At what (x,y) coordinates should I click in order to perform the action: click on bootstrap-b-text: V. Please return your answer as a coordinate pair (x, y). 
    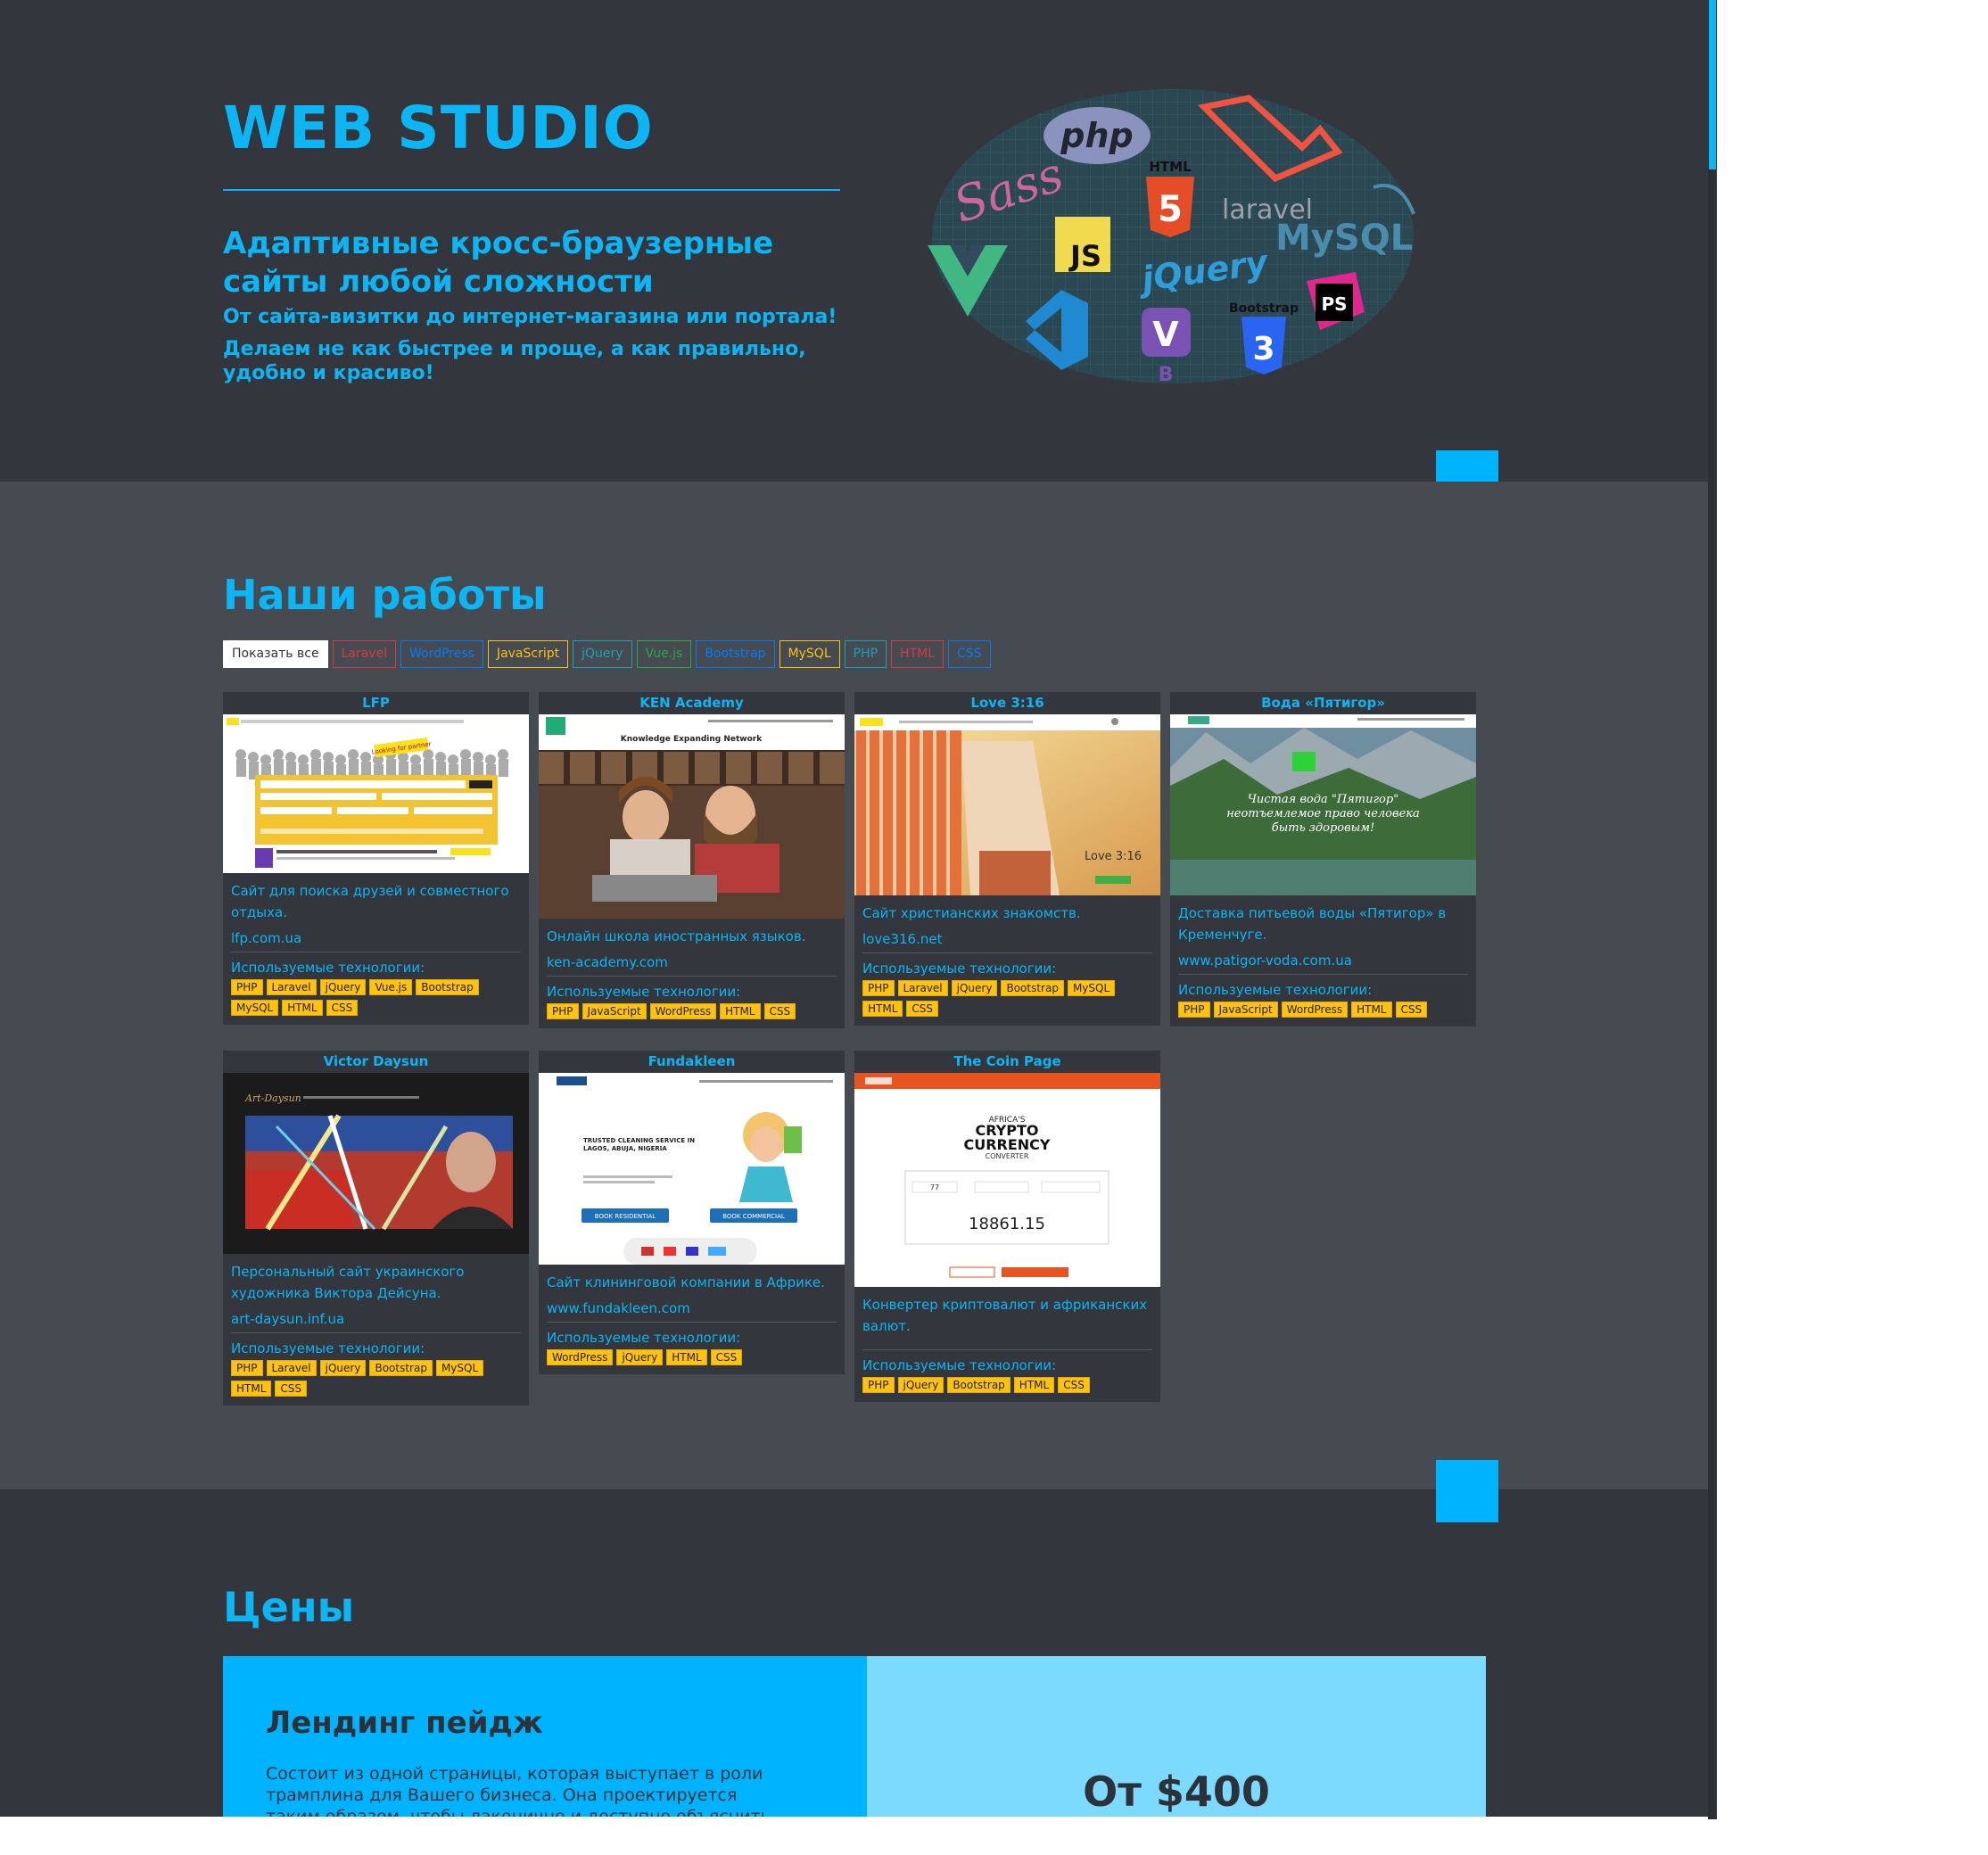
    Looking at the image, I should click on (1165, 335).